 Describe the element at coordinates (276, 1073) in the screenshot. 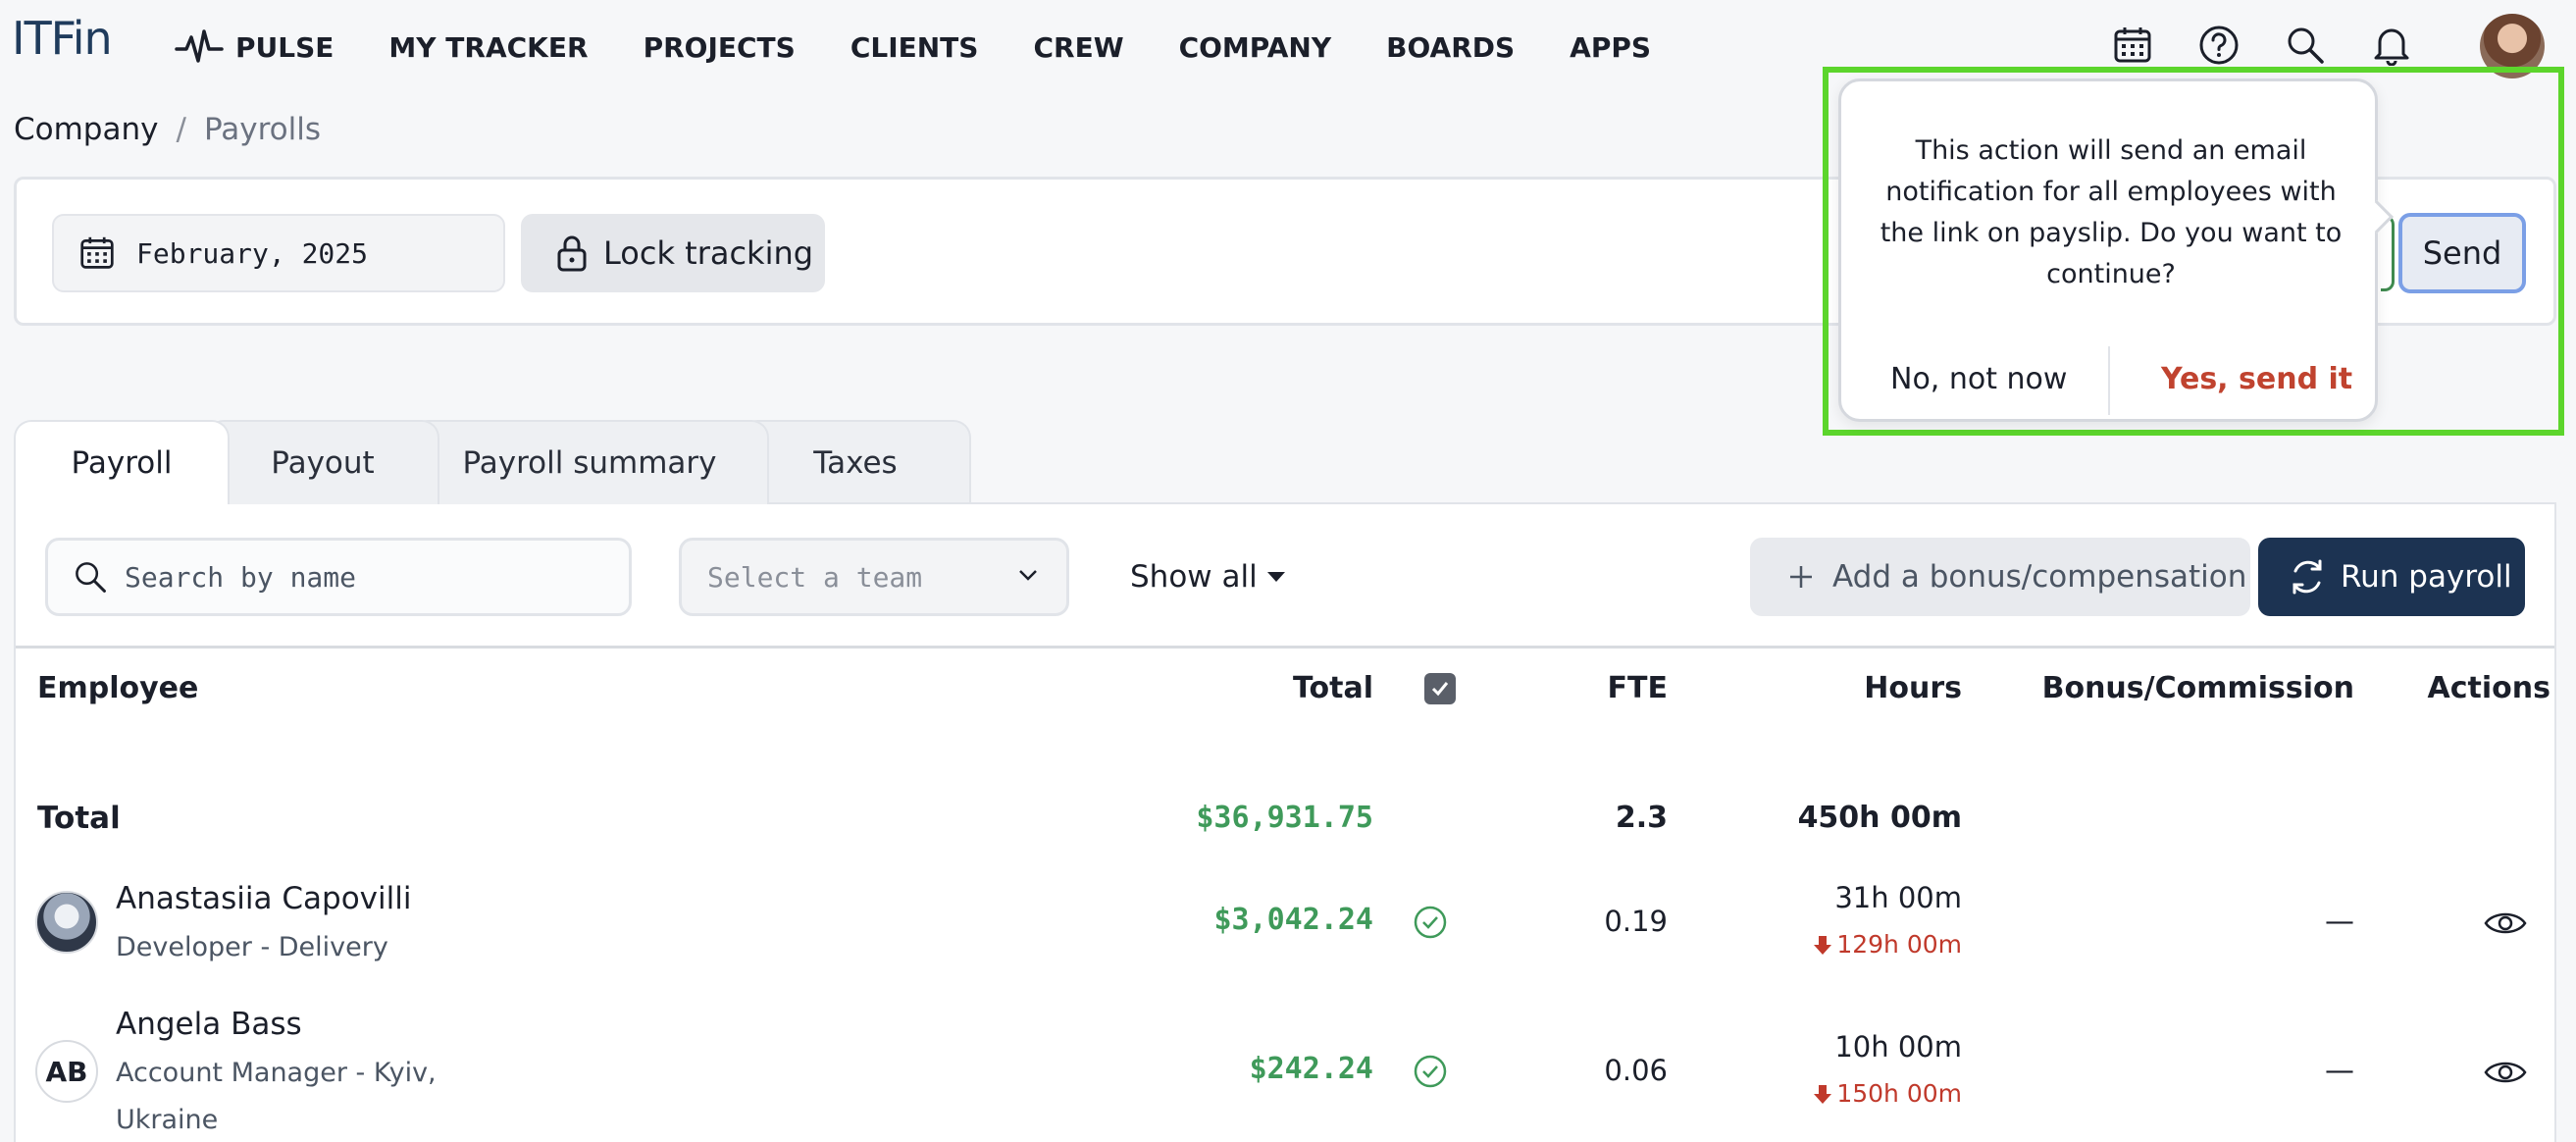

I see `employee-role: Account Manager - Kyiv,` at that location.